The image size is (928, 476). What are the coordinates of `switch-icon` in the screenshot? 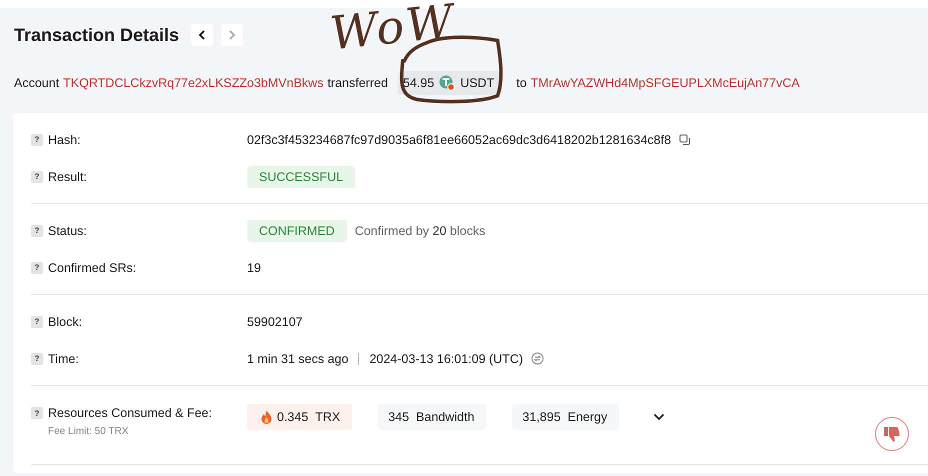 It's located at (537, 358).